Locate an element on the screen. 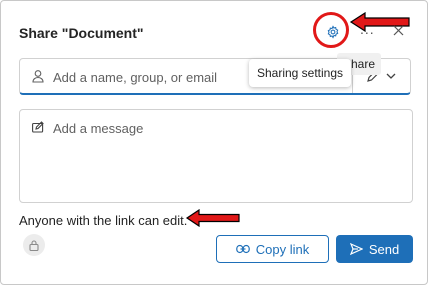  send-button: Send is located at coordinates (374, 249).